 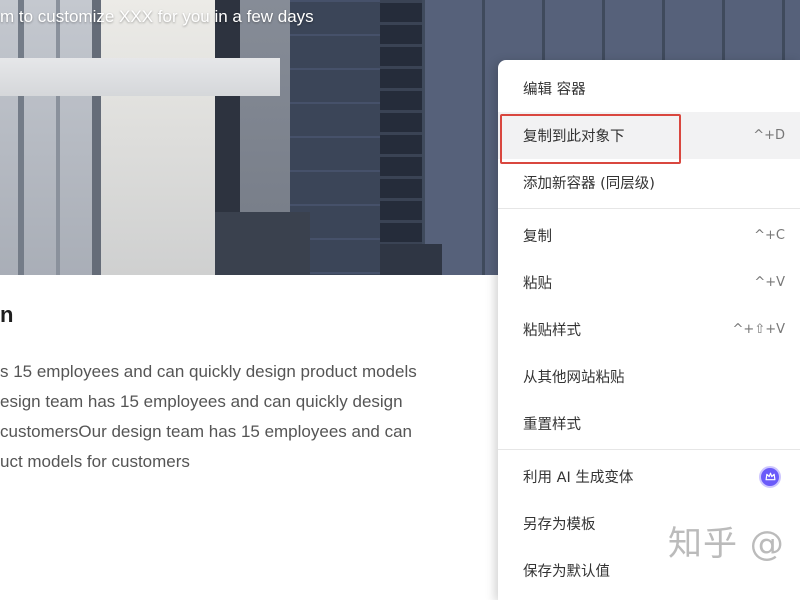 I want to click on menu-item-label: 从其他网站粘贴, so click(x=574, y=378).